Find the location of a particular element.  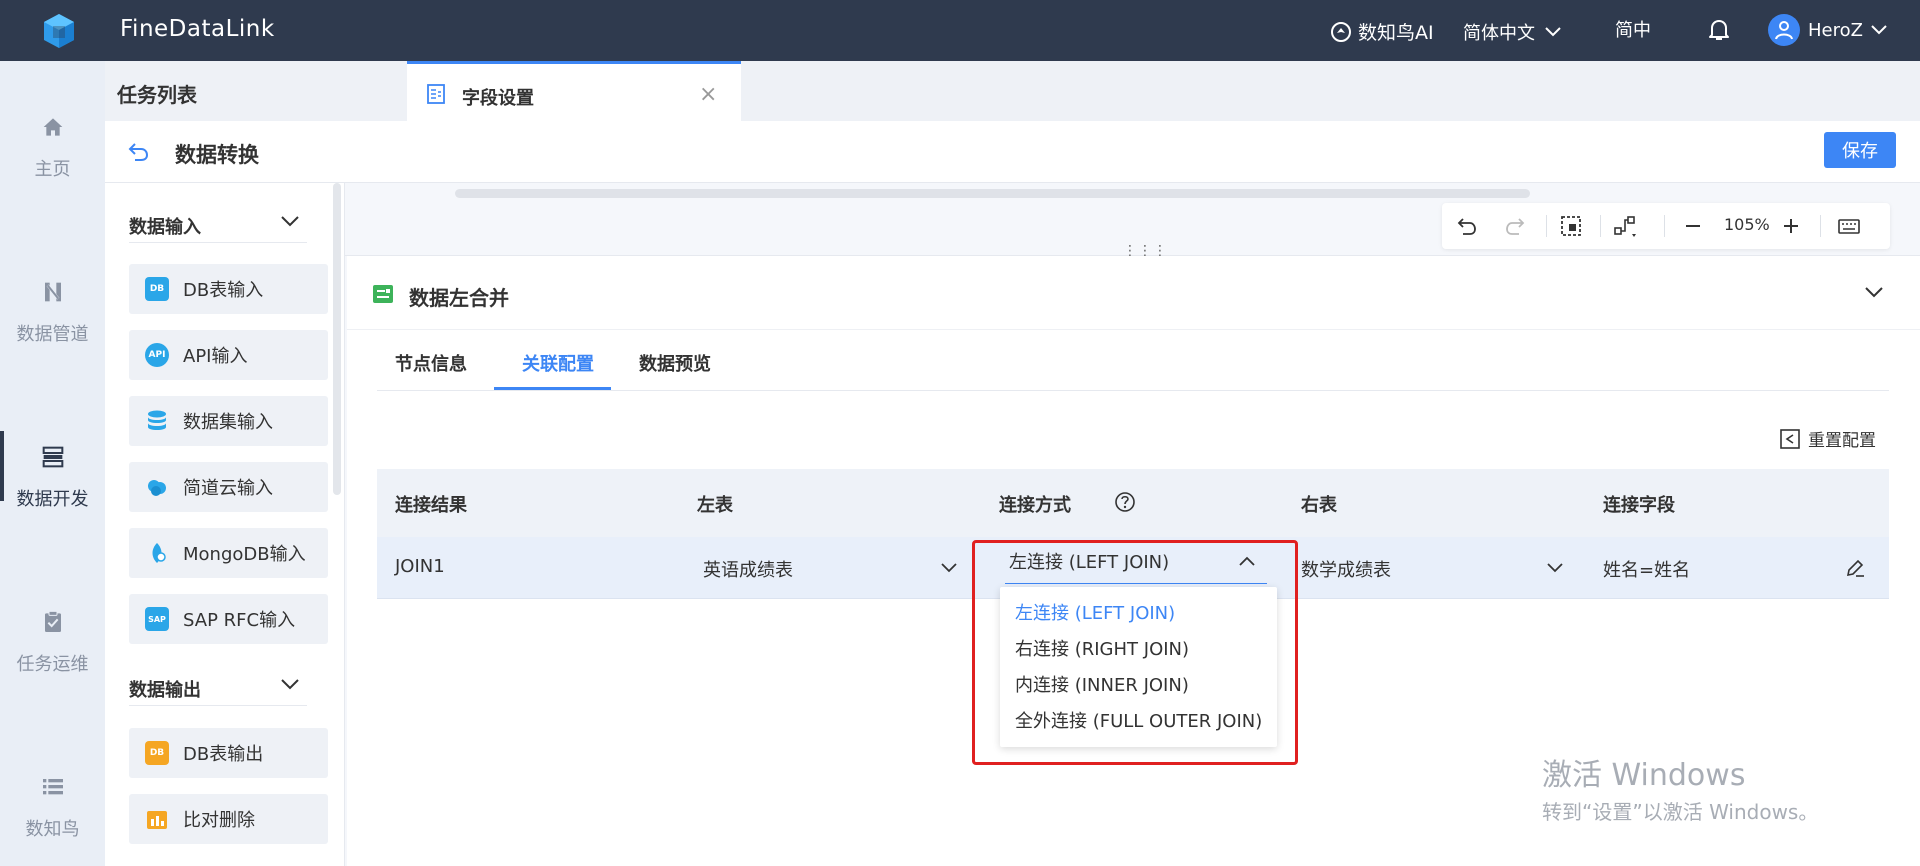

sap-icon: SAP is located at coordinates (157, 619).